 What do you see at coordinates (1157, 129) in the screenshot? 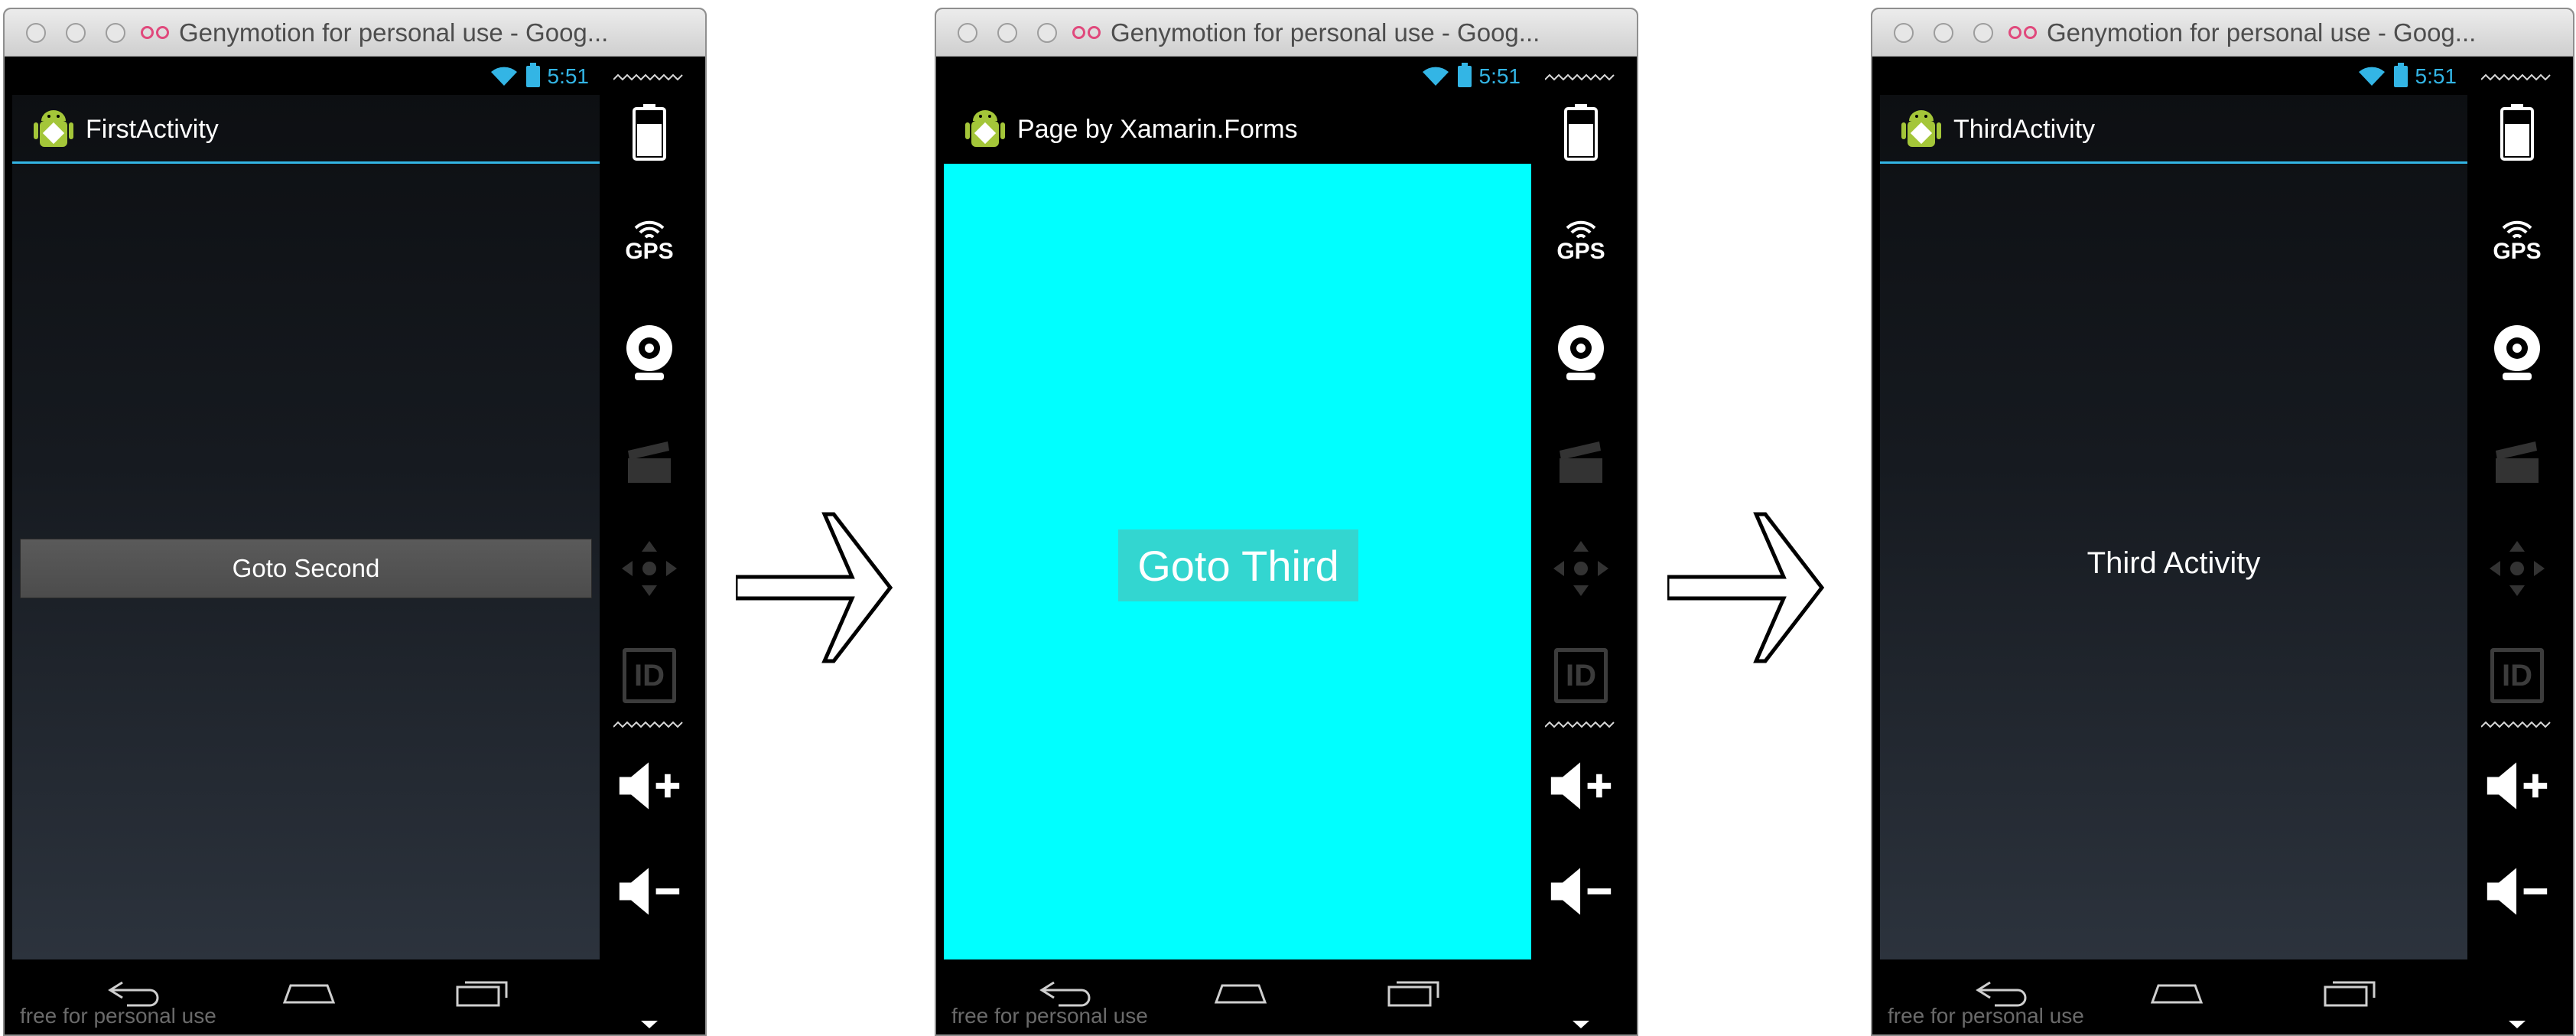
I see `page-title: Page by Xamarin.Forms` at bounding box center [1157, 129].